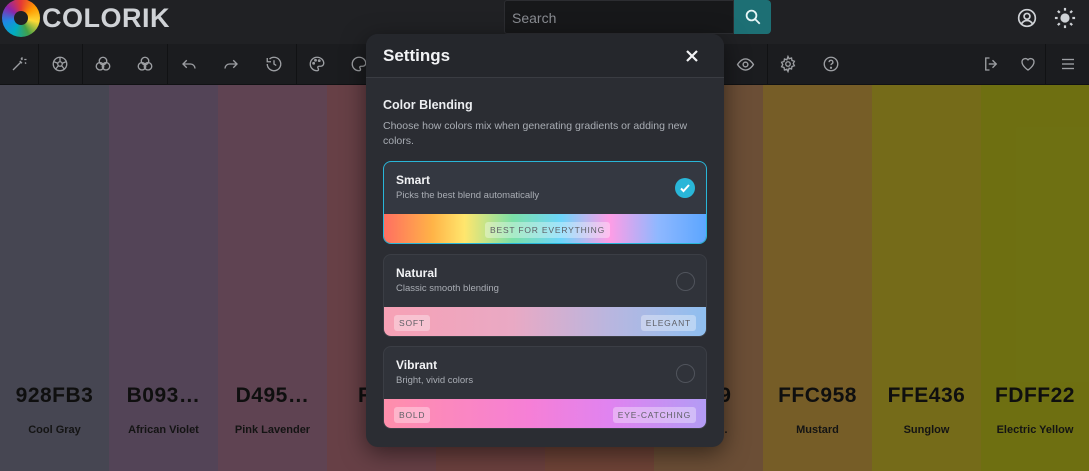  I want to click on modal-title: Settings, so click(417, 55).